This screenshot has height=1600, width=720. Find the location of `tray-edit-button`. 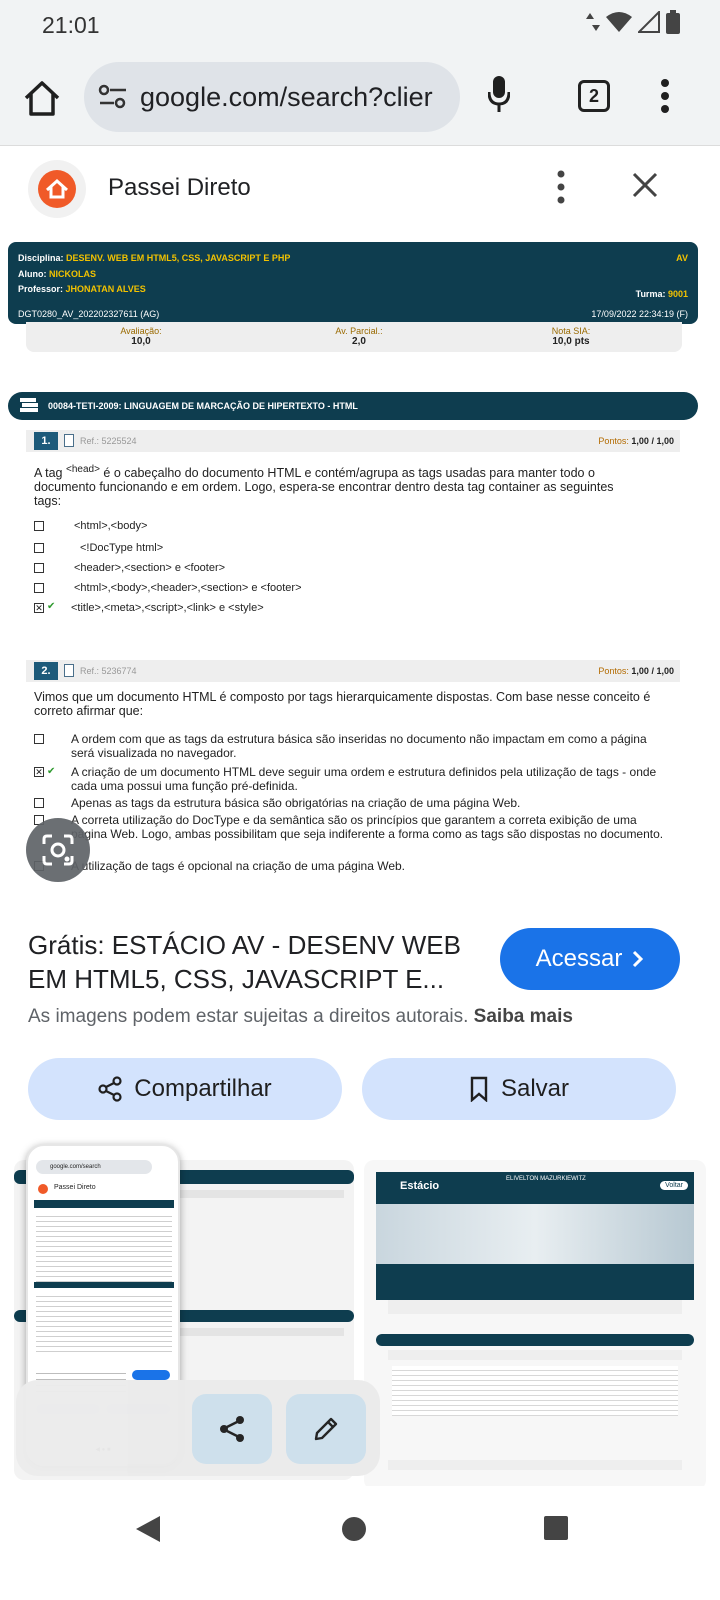

tray-edit-button is located at coordinates (326, 1429).